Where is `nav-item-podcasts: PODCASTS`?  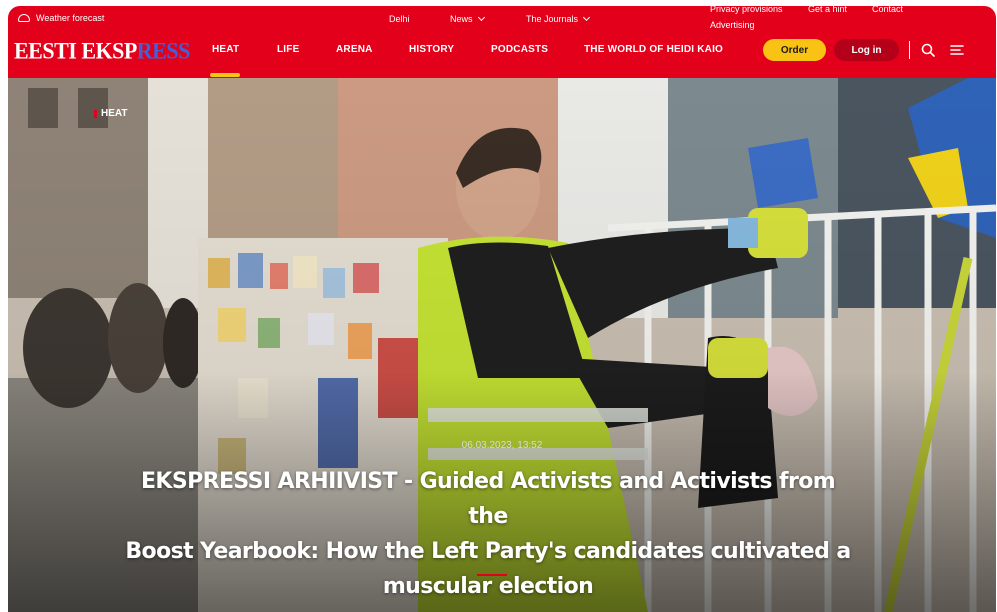 nav-item-podcasts: PODCASTS is located at coordinates (519, 49).